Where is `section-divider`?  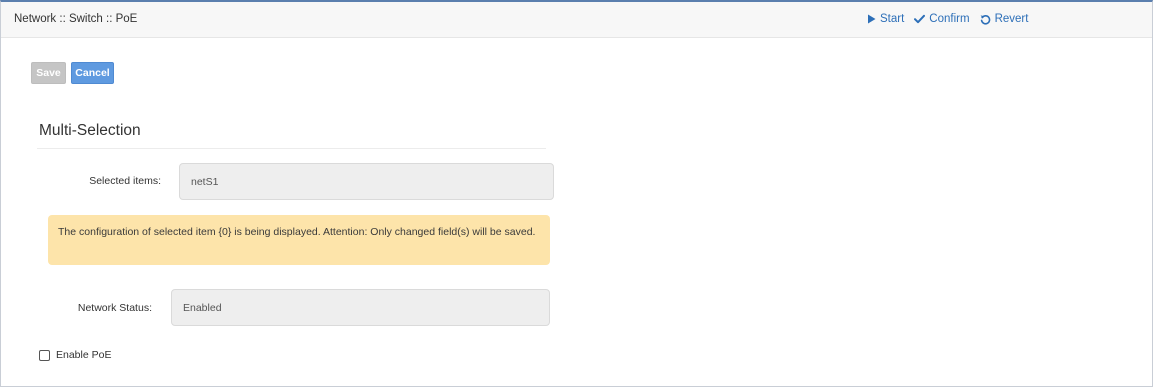 section-divider is located at coordinates (291, 148).